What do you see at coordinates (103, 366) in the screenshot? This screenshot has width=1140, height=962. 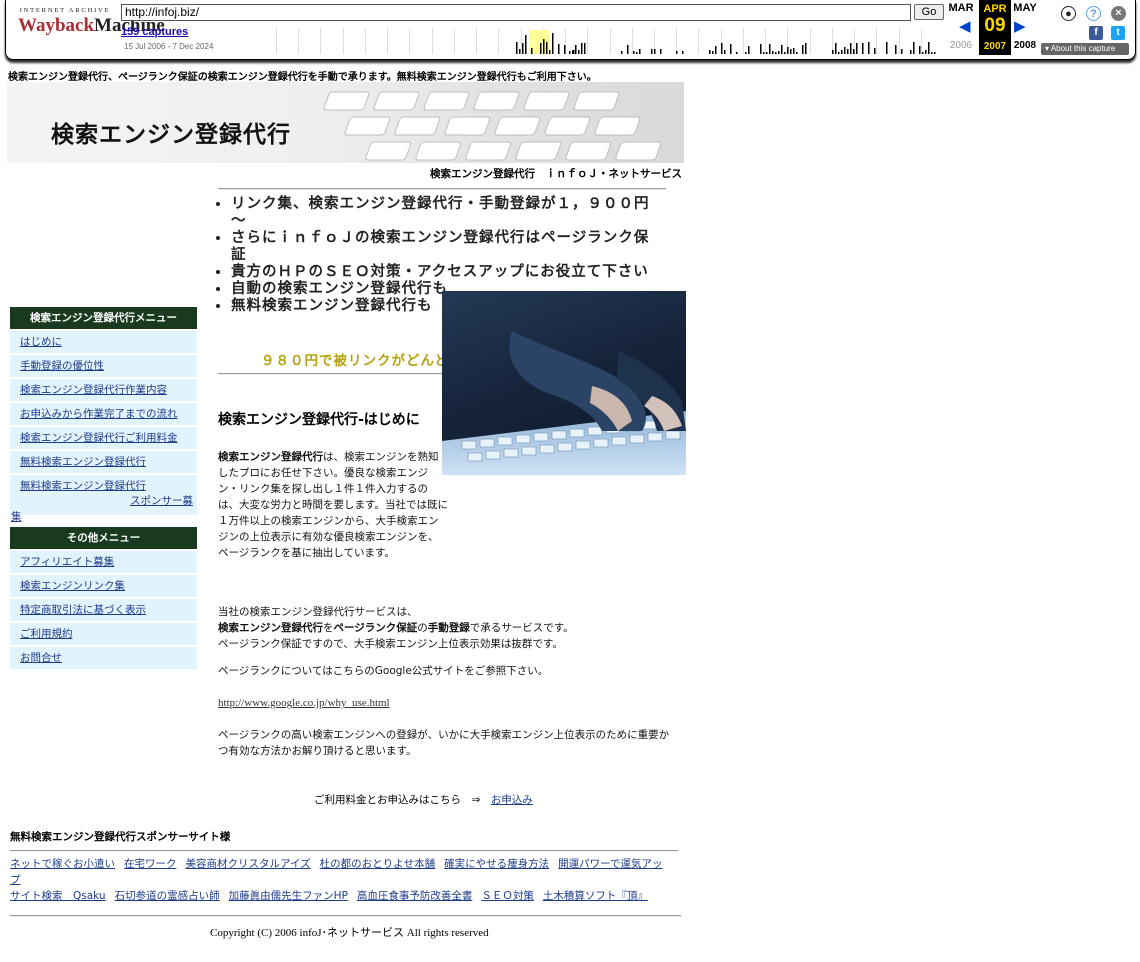 I see `menu-item-advantage: 手動登録の優位性` at bounding box center [103, 366].